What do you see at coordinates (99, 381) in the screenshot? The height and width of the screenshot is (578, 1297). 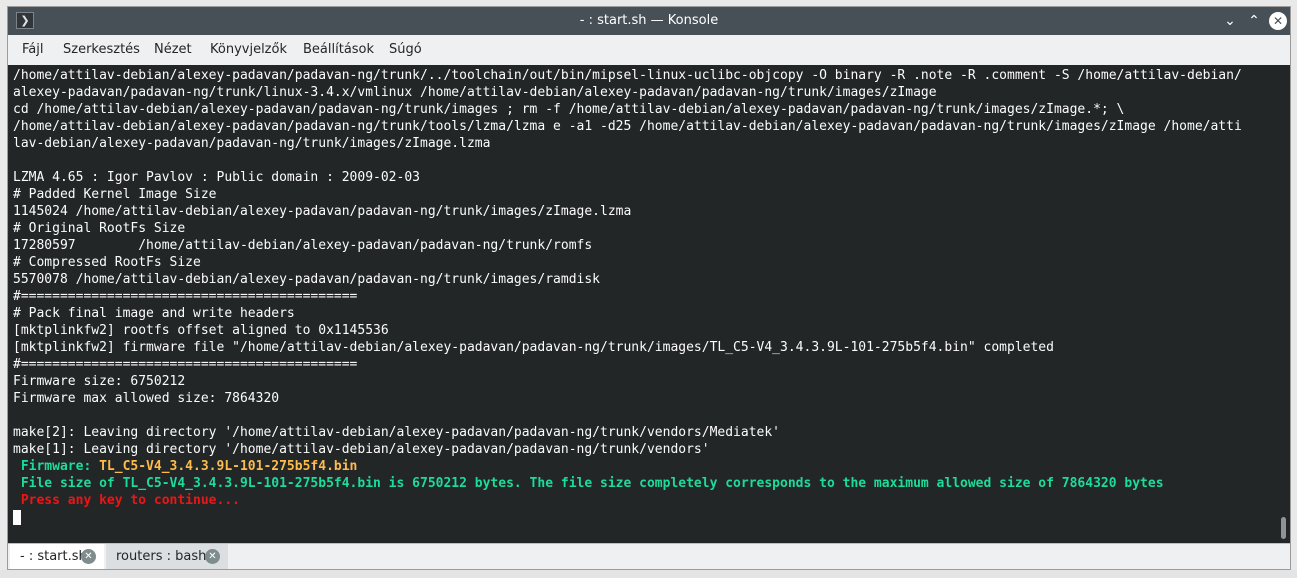 I see `terminal-line: Firmware size: 6750212` at bounding box center [99, 381].